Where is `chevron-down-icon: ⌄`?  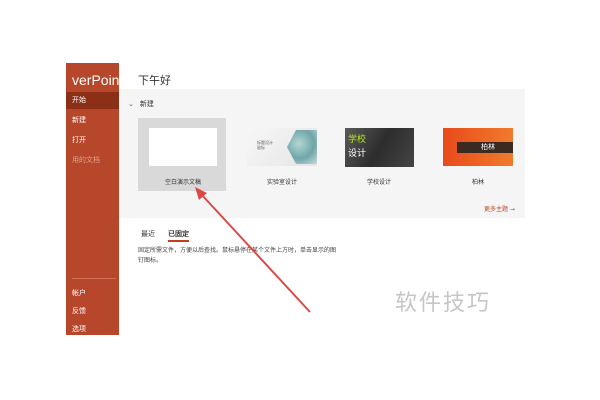 chevron-down-icon: ⌄ is located at coordinates (131, 104).